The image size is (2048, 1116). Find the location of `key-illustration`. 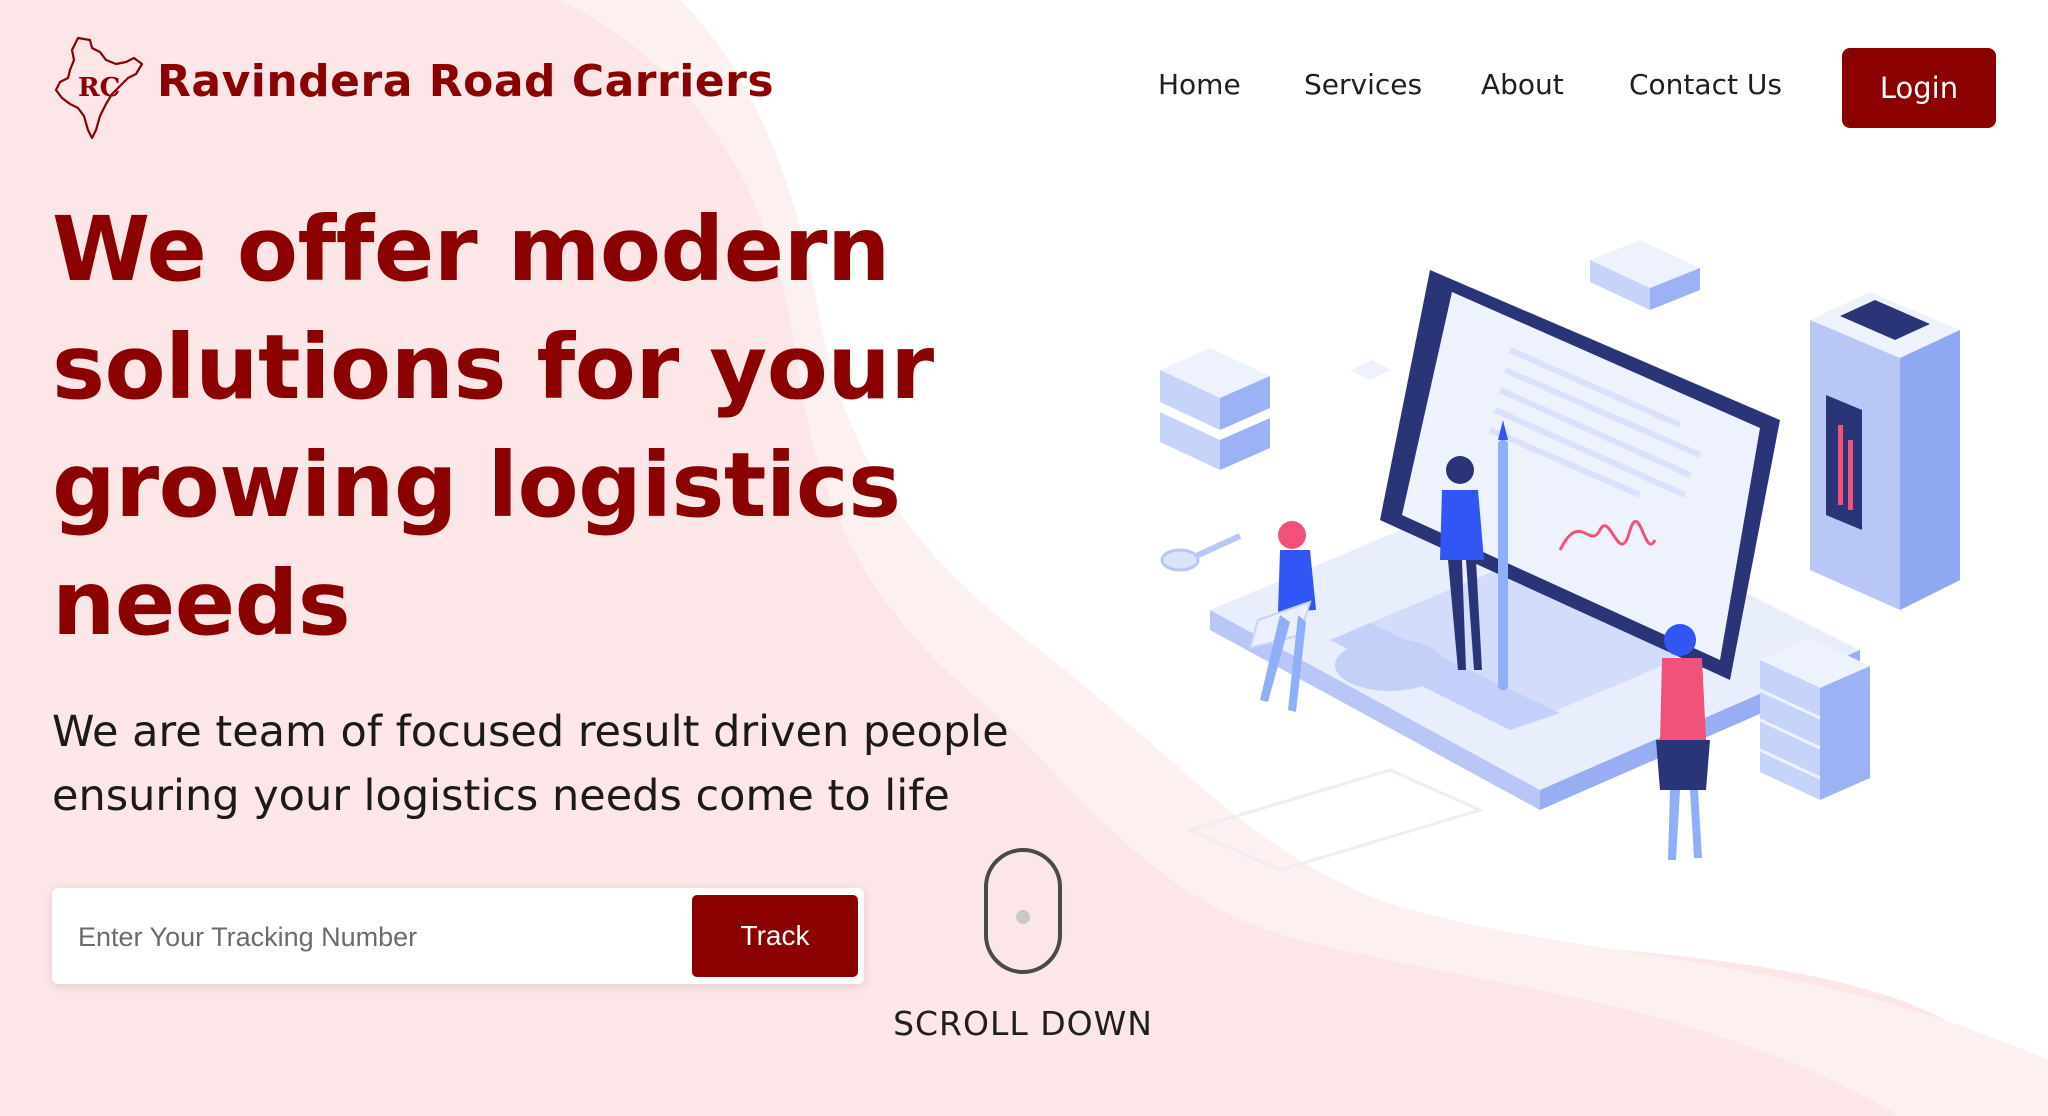

key-illustration is located at coordinates (1201, 552).